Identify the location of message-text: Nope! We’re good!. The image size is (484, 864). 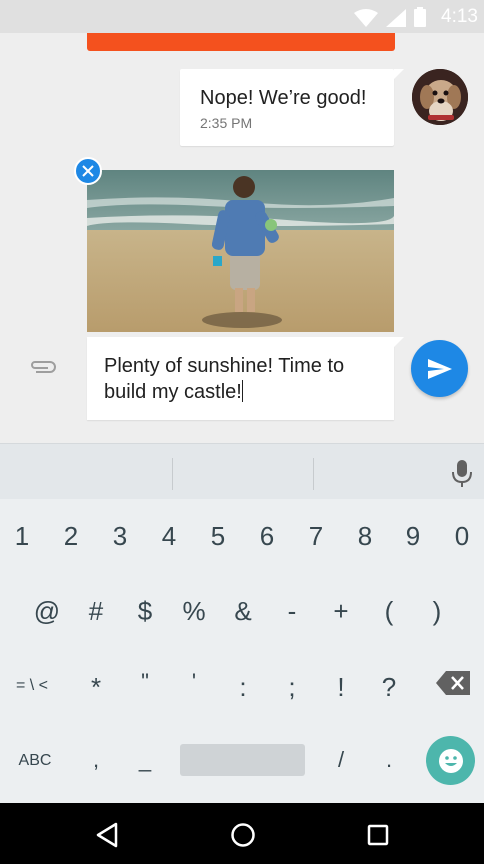
(283, 98).